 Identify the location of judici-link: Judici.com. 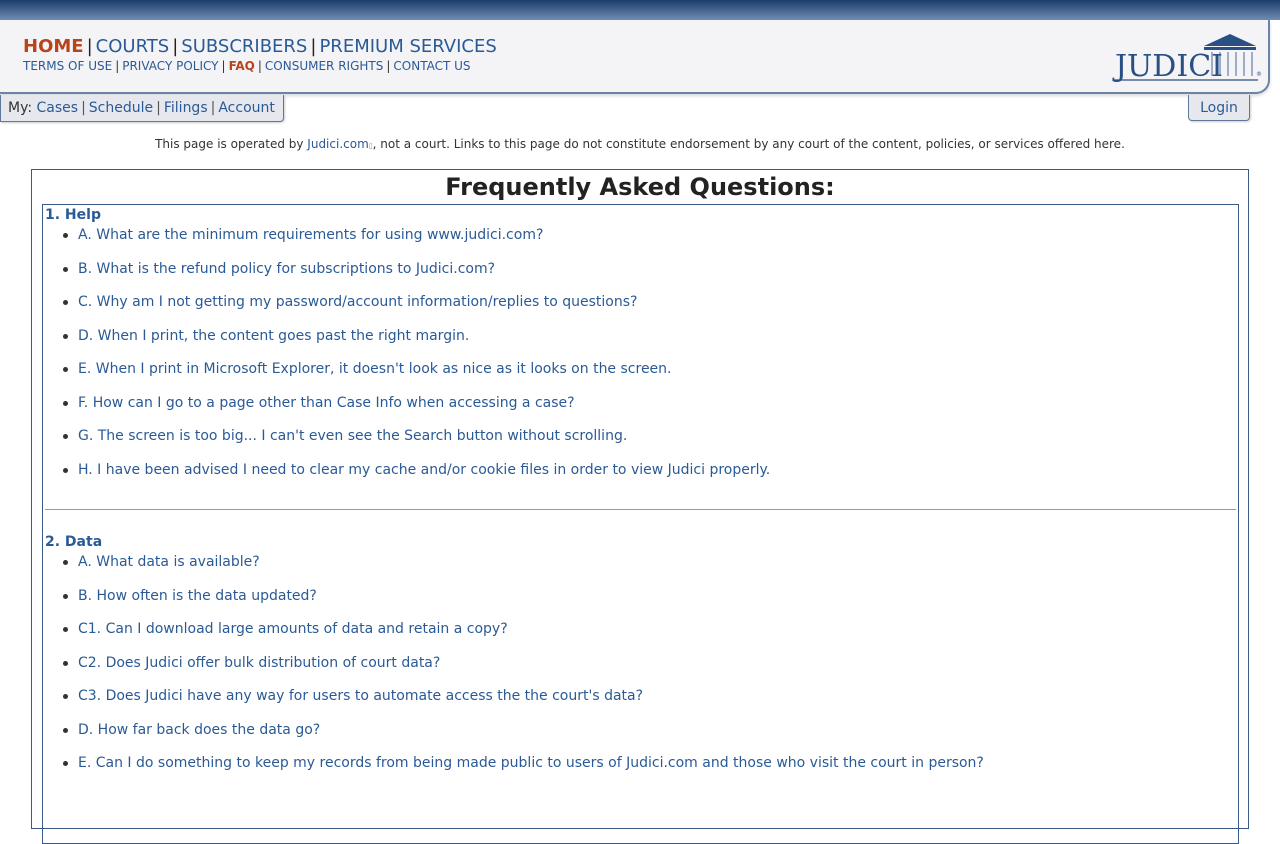
(337, 144).